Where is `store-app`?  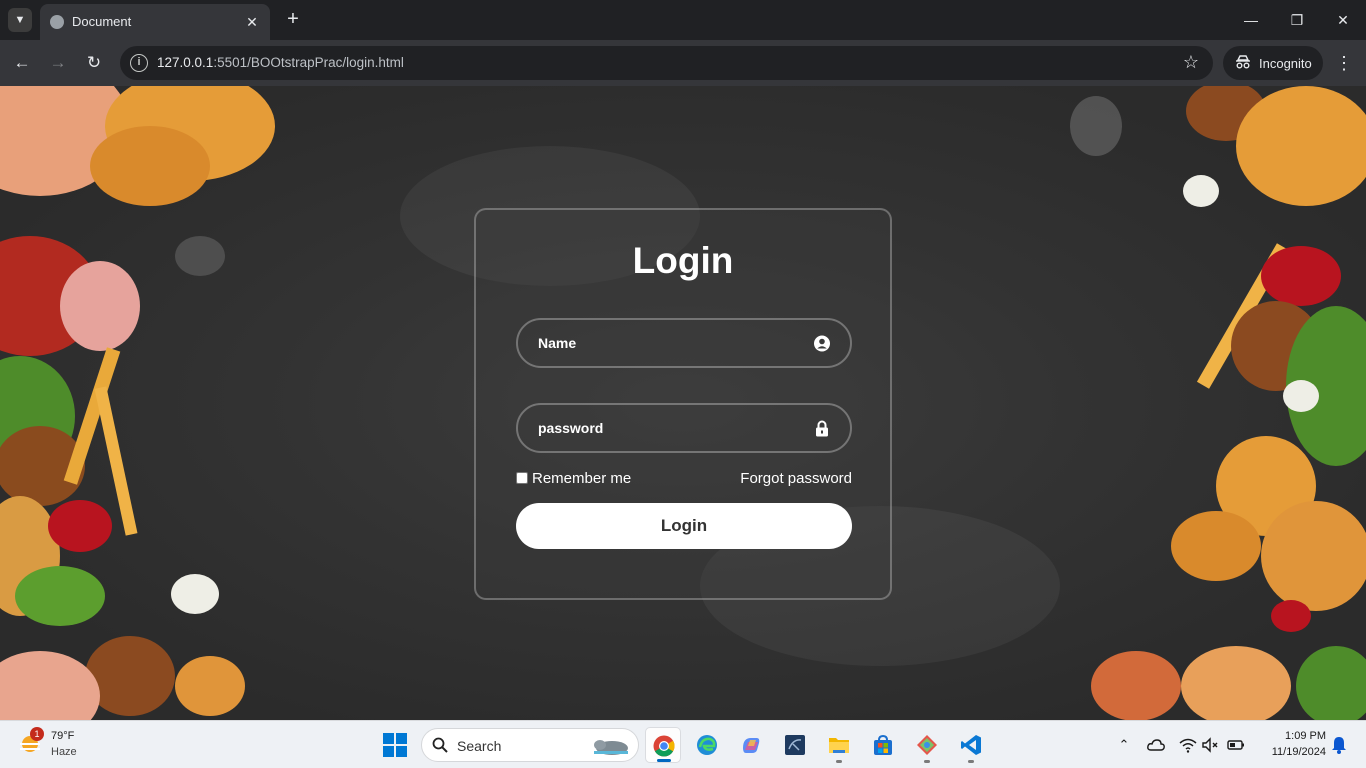
store-app is located at coordinates (883, 745).